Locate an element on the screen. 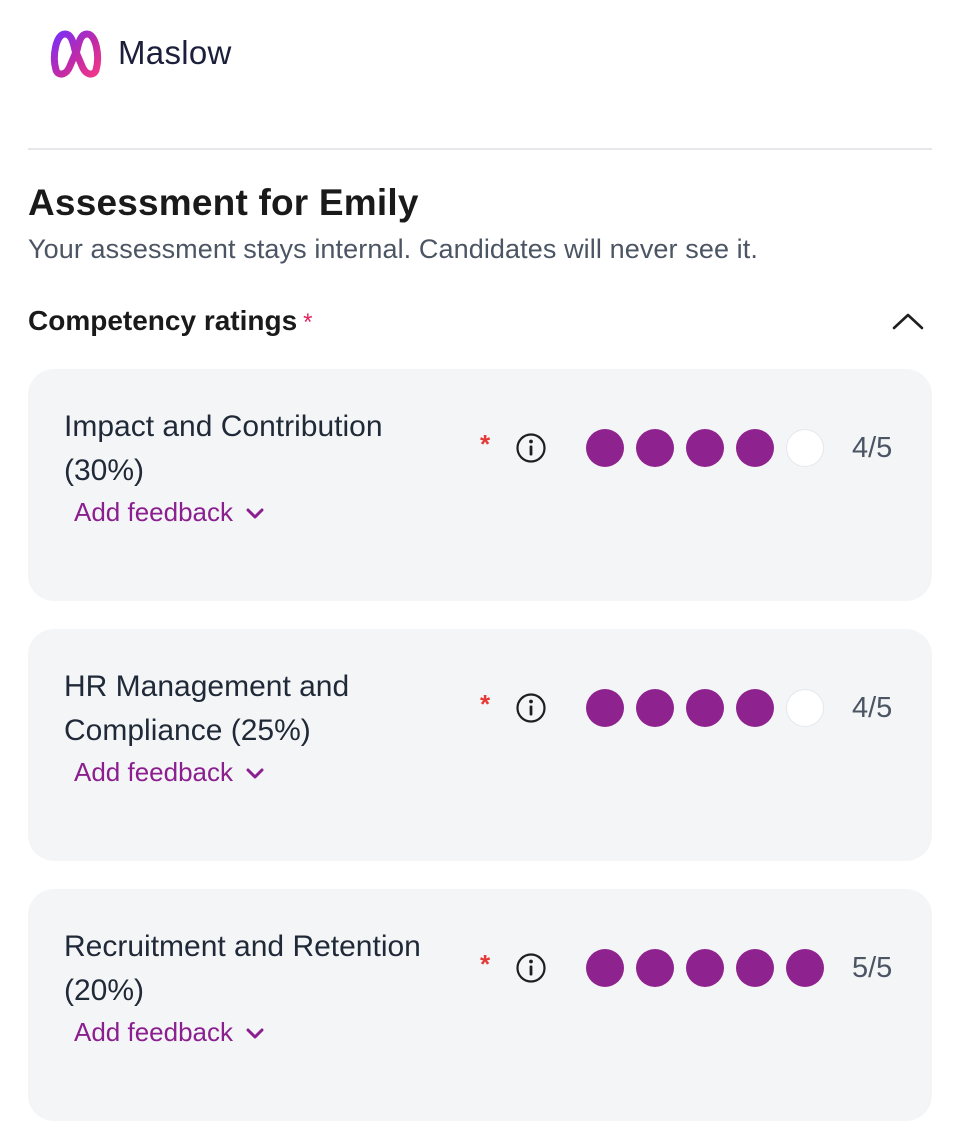 The width and height of the screenshot is (958, 1142). rating-control: * 5/5 is located at coordinates (686, 968).